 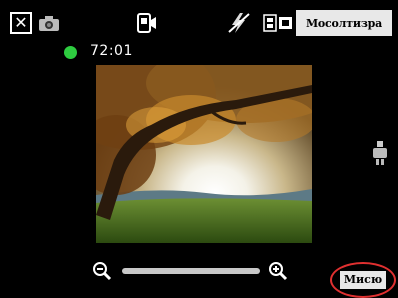 I want to click on menu-button: Мисю, so click(x=363, y=280).